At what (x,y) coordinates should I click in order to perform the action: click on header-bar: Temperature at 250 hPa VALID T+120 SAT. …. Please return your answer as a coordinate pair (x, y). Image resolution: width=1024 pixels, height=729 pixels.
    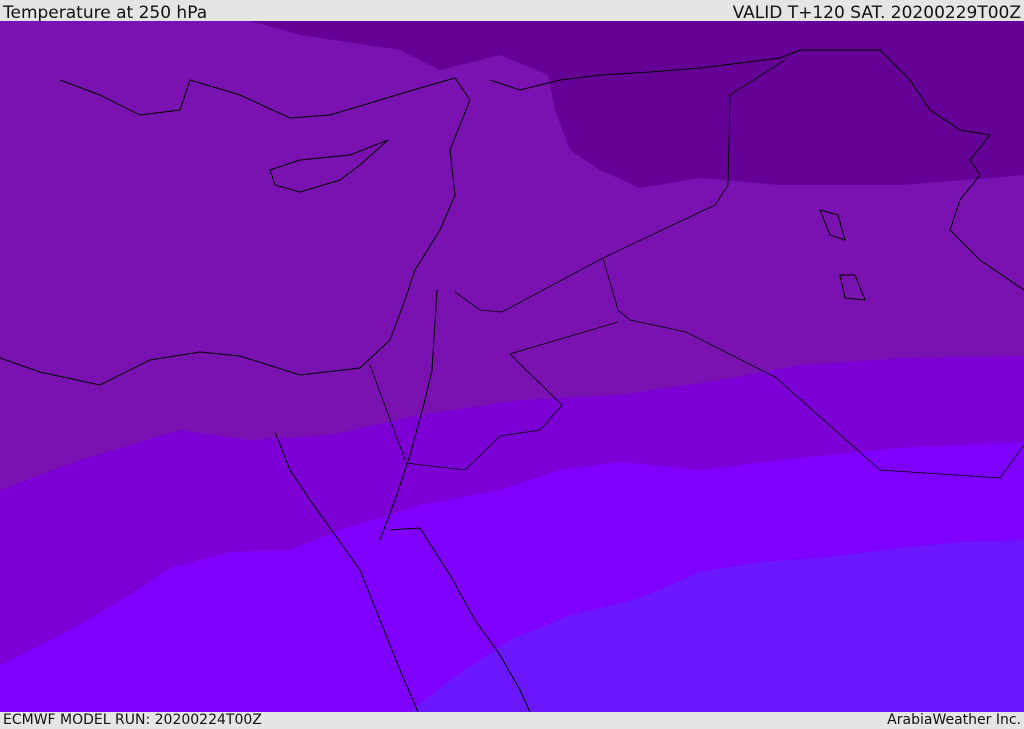
    Looking at the image, I should click on (512, 11).